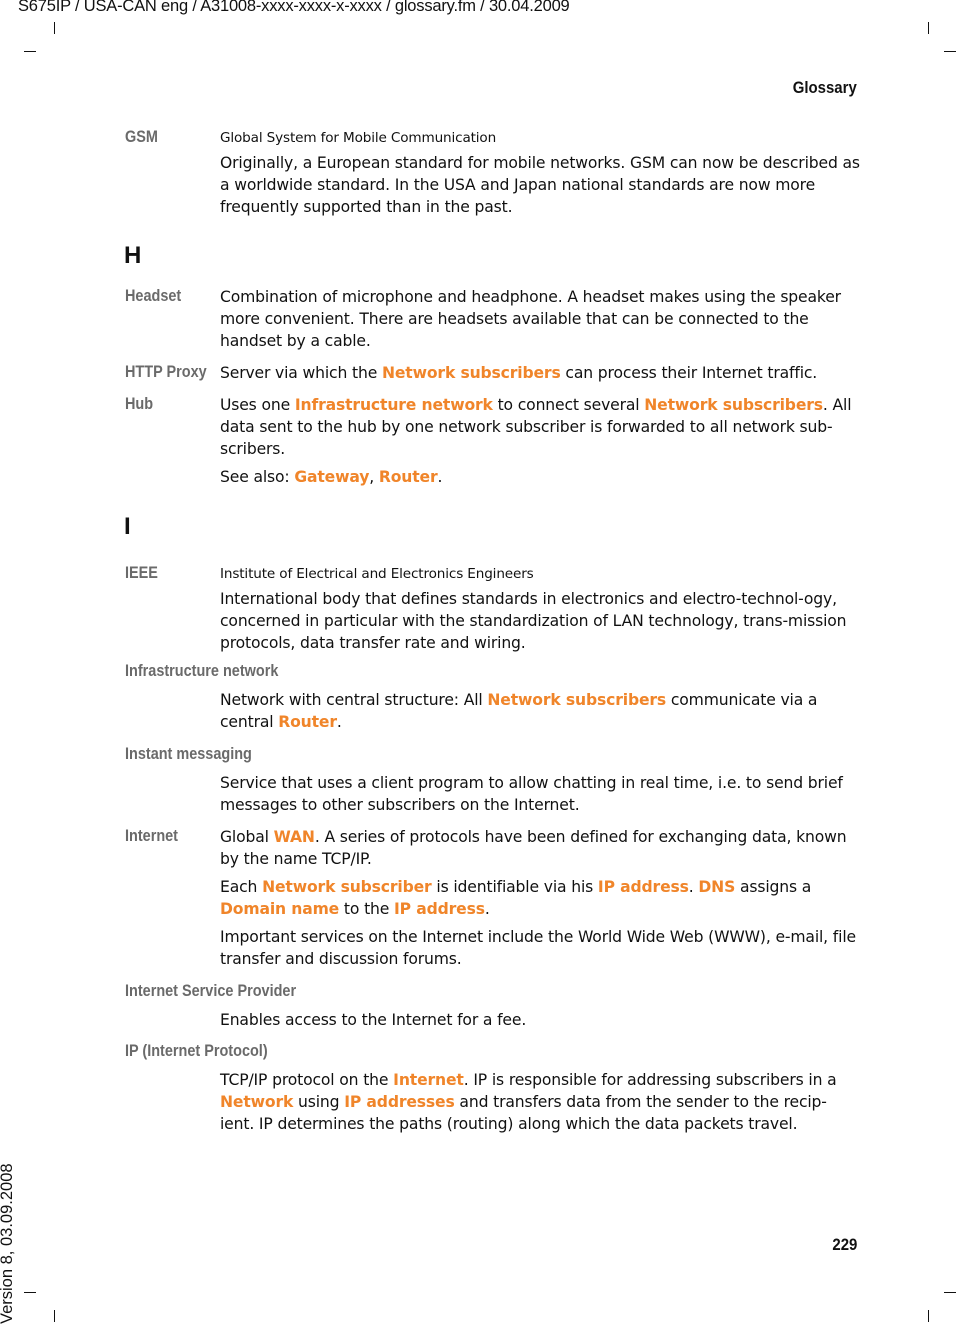  What do you see at coordinates (8, 1243) in the screenshot?
I see `version-label: Version 8, 03.09.2008` at bounding box center [8, 1243].